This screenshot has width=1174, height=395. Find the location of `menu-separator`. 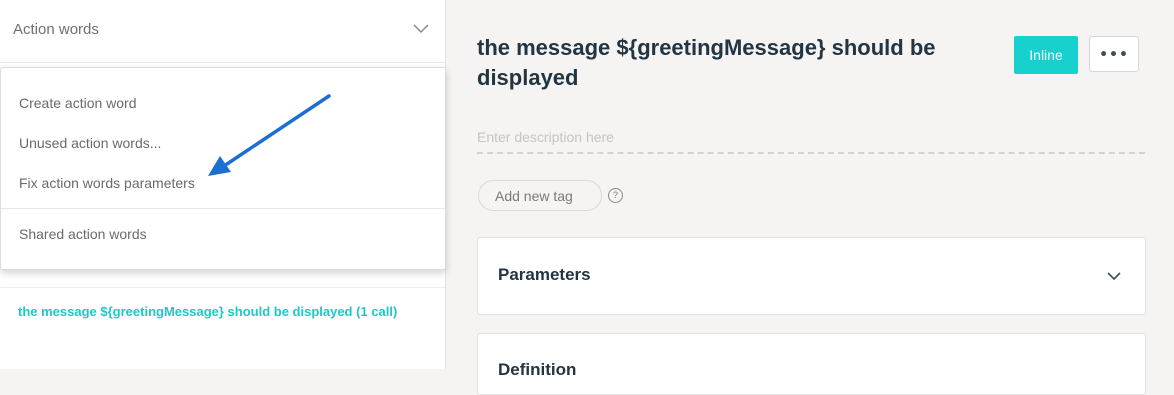

menu-separator is located at coordinates (223, 208).